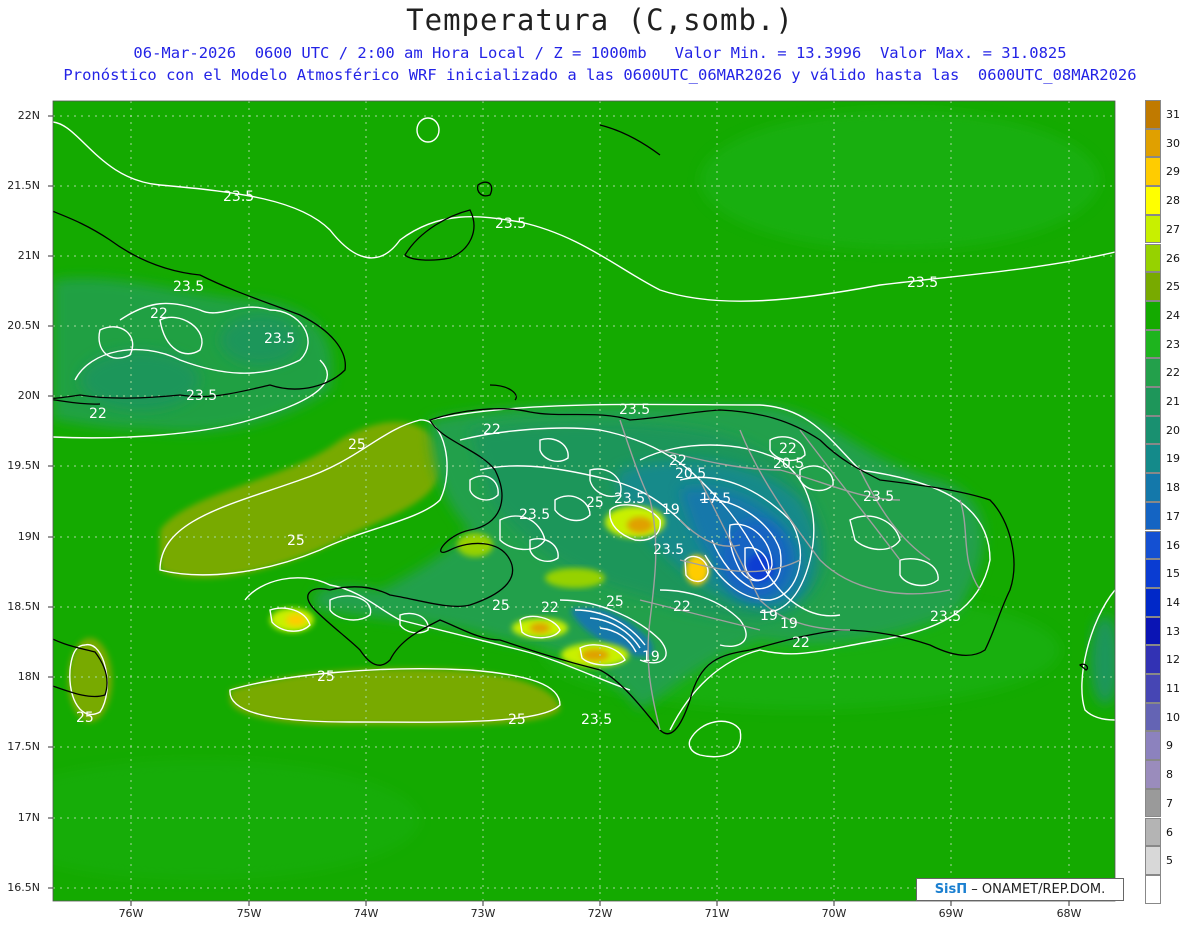 This screenshot has width=1200, height=927. What do you see at coordinates (366, 913) in the screenshot?
I see `lon-label: 74W` at bounding box center [366, 913].